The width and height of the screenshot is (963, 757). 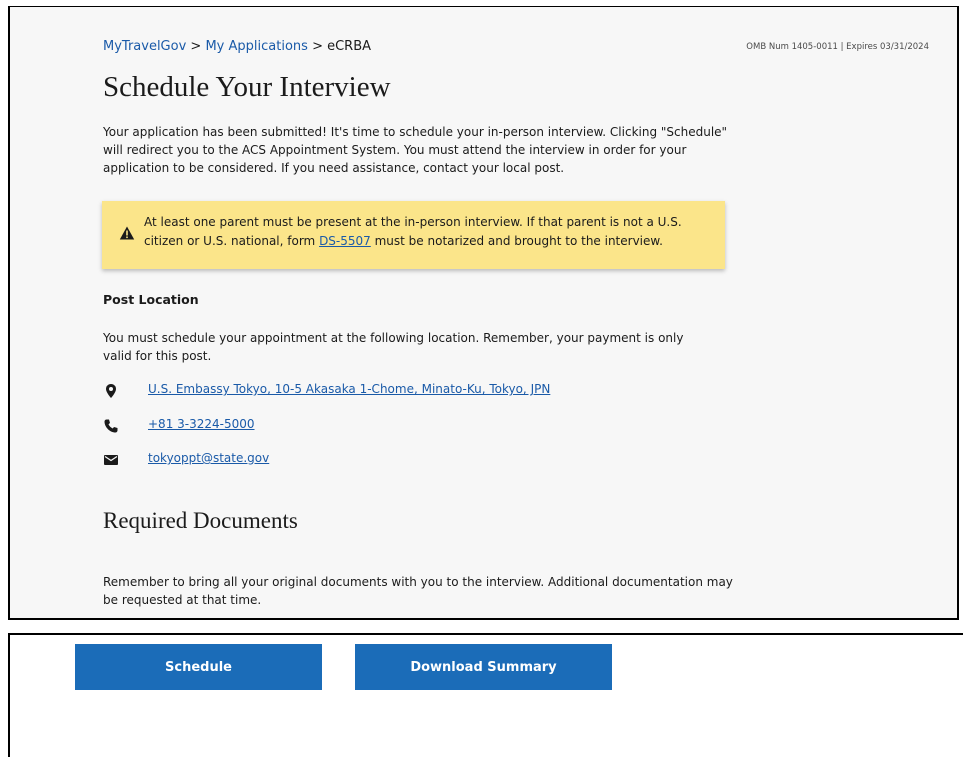 I want to click on email-row: tokyoppt@state.gov, so click(x=186, y=460).